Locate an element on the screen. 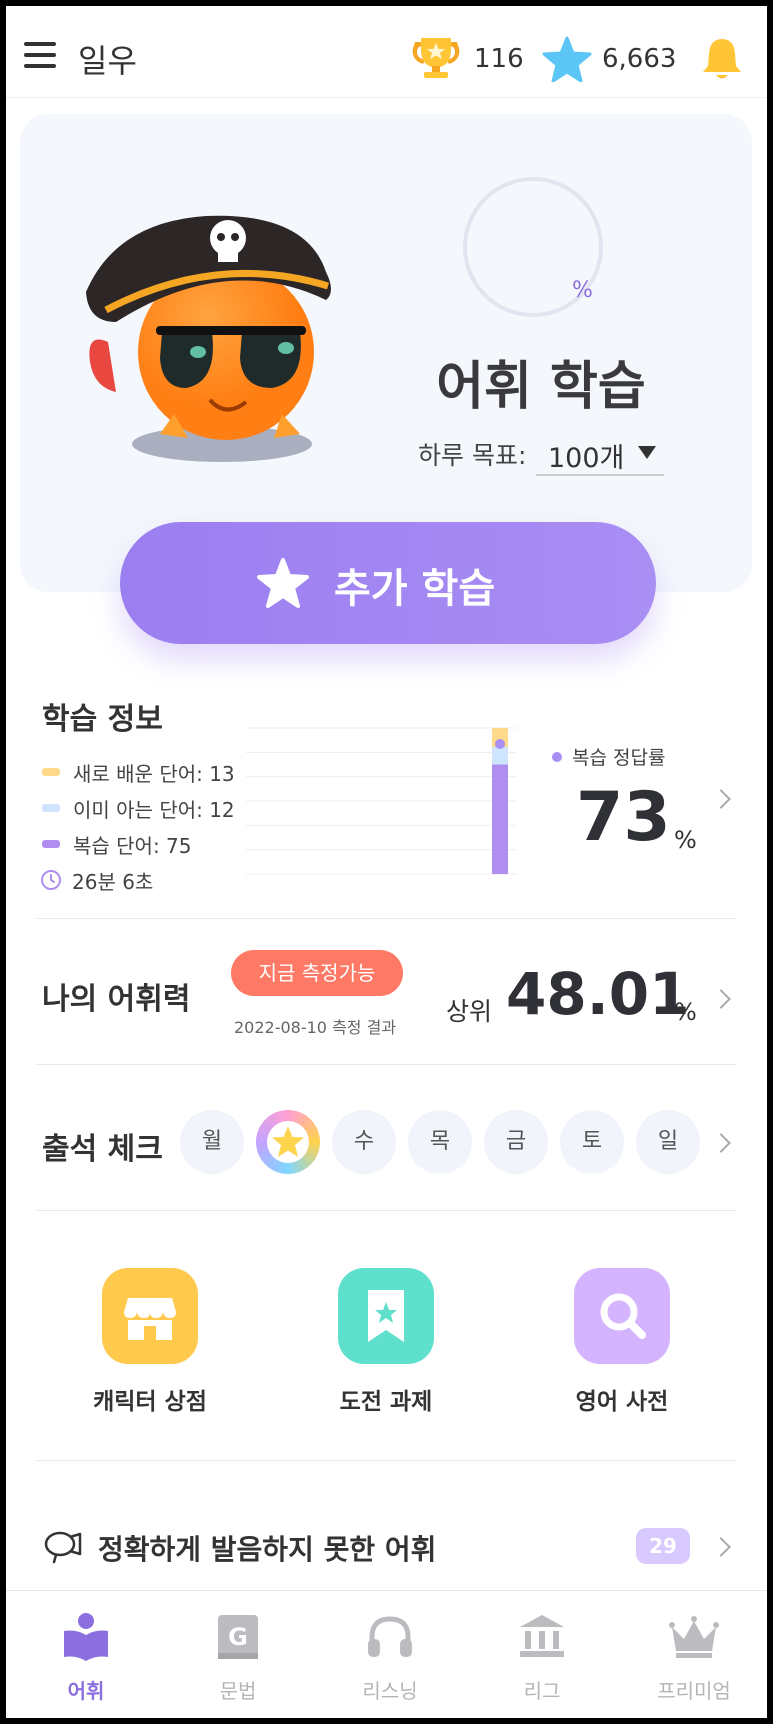  study-time-value: 26분 6초 is located at coordinates (113, 881).